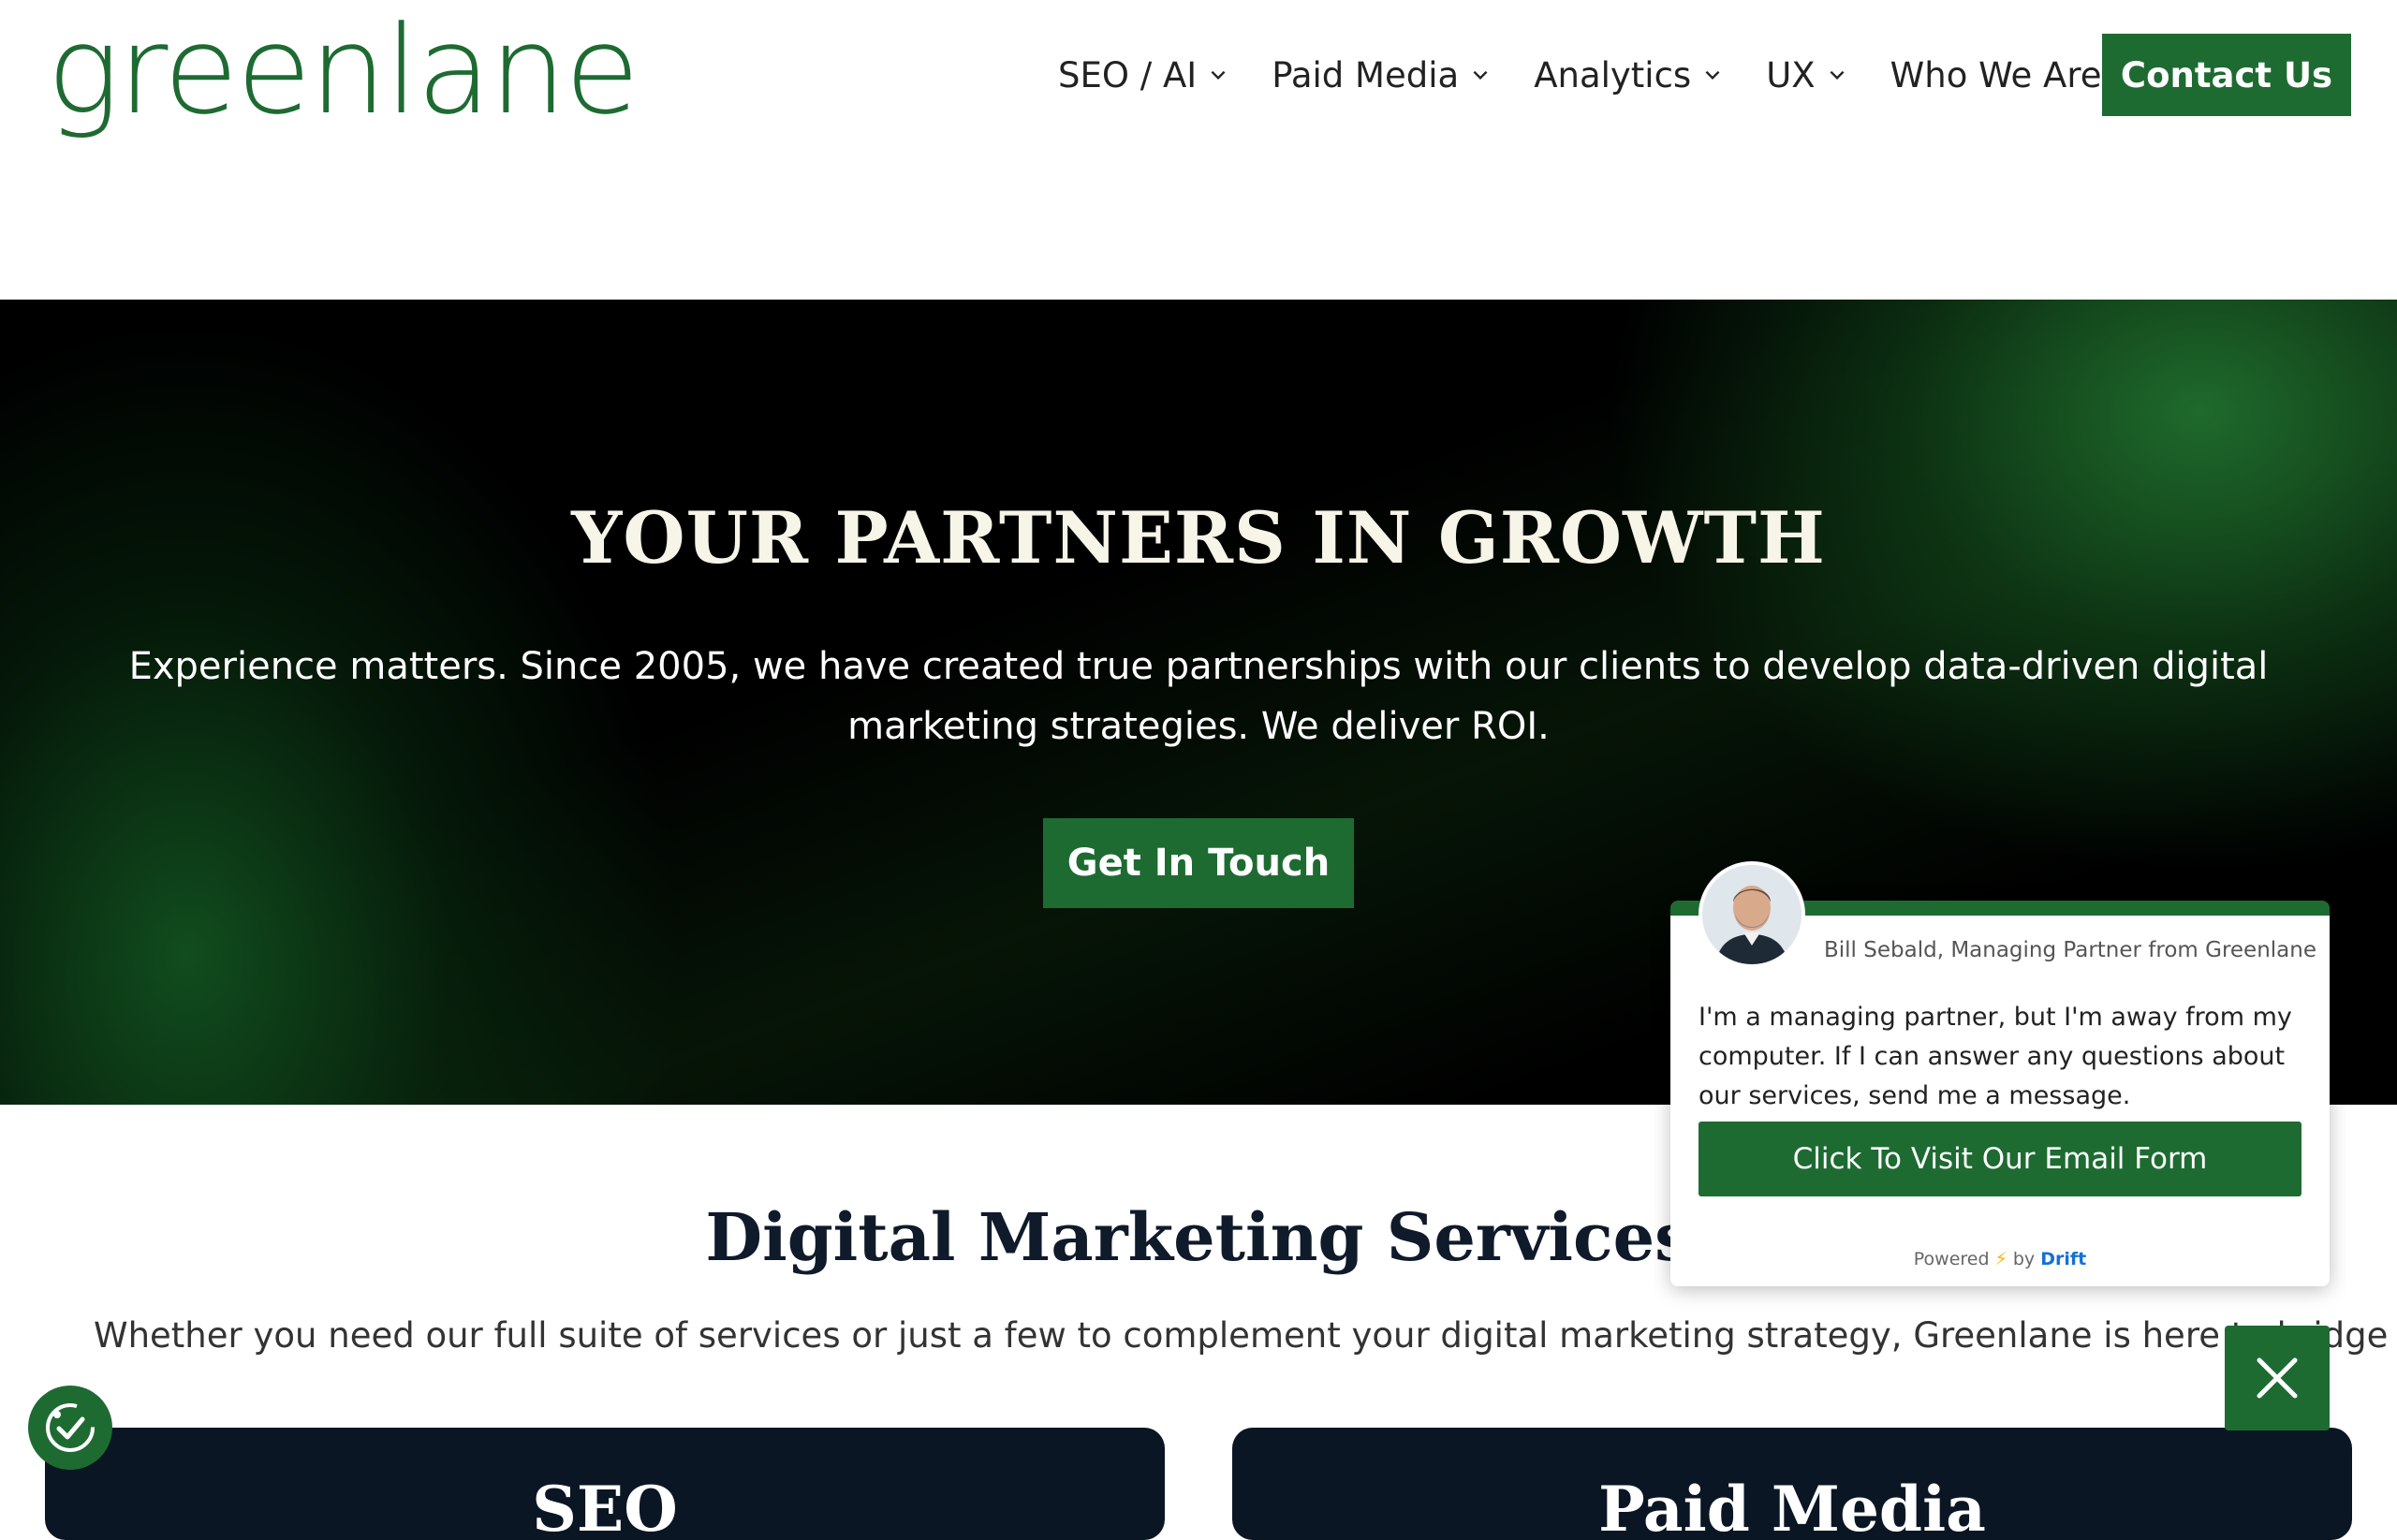 This screenshot has width=2397, height=1540. I want to click on accessibility-button, so click(70, 1428).